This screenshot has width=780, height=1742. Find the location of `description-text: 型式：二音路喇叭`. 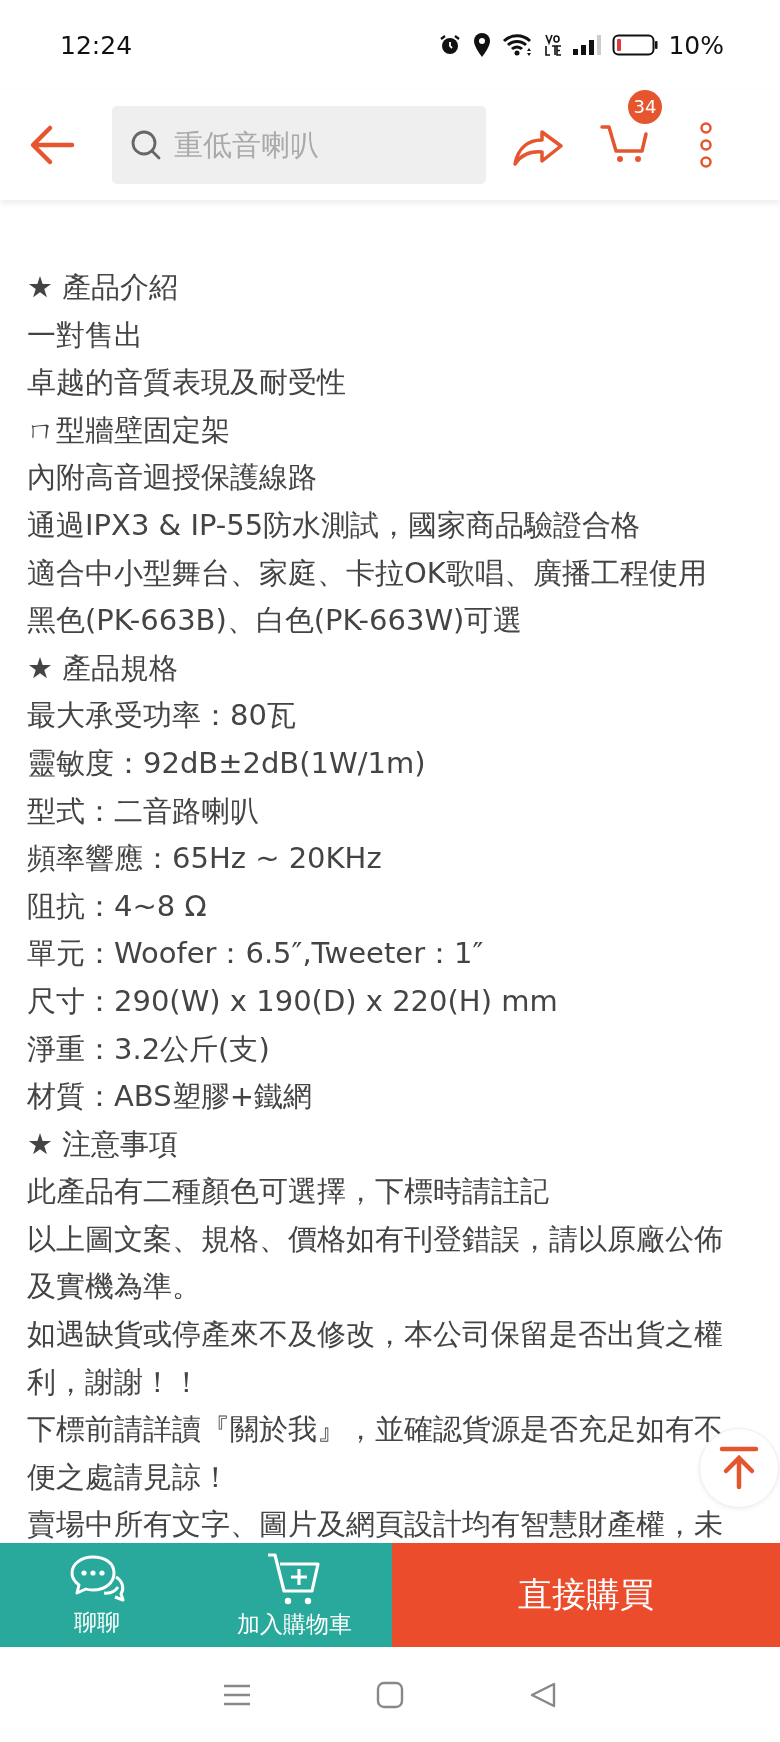

description-text: 型式：二音路喇叭 is located at coordinates (143, 811).